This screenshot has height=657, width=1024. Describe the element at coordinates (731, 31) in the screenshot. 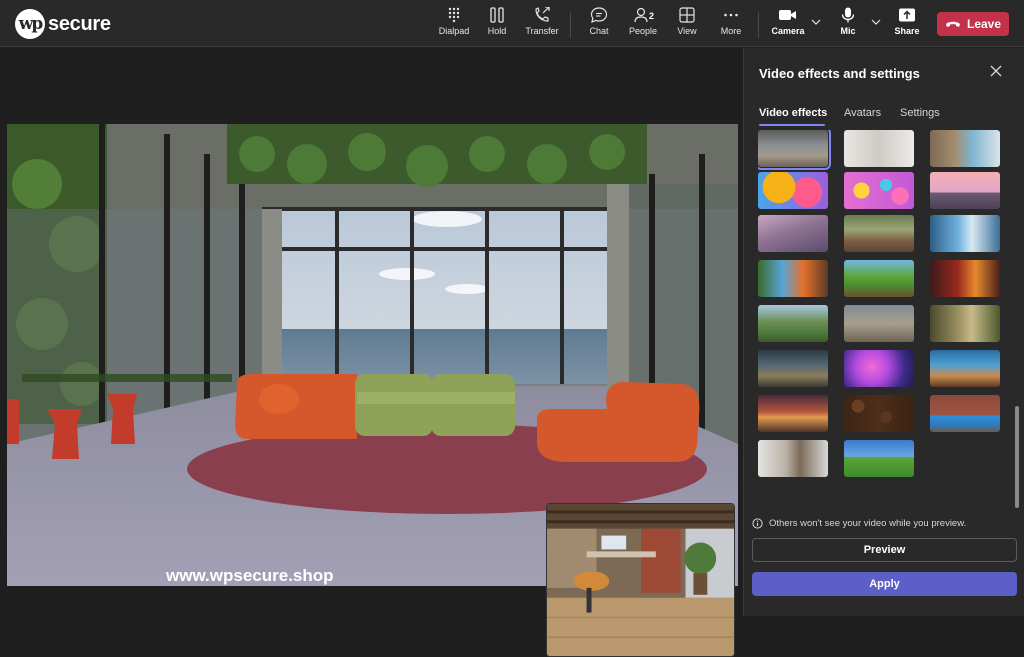

I see `more-label: More` at that location.